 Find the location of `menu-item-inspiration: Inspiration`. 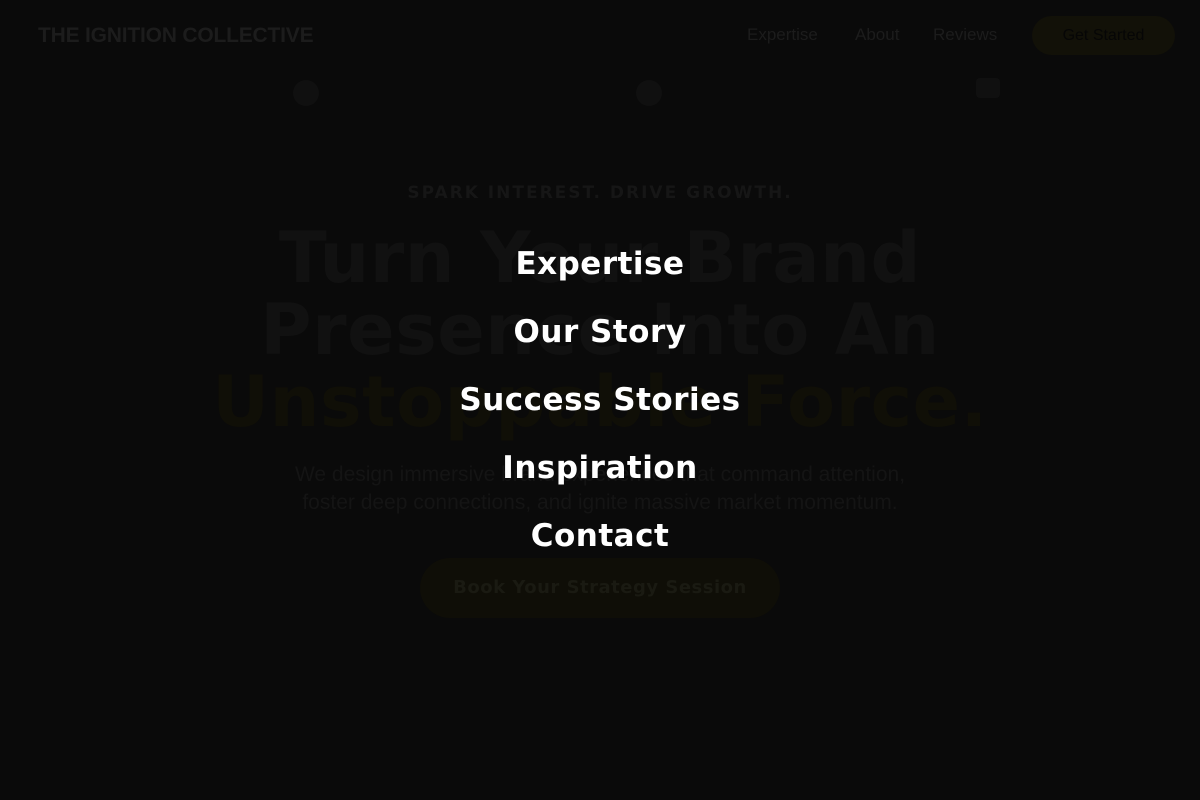

menu-item-inspiration: Inspiration is located at coordinates (600, 468).